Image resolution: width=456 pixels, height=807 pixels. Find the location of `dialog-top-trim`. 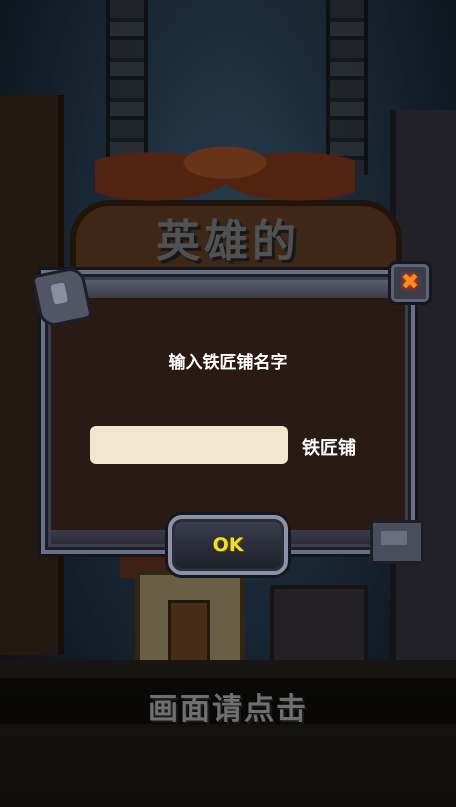

dialog-top-trim is located at coordinates (228, 289).